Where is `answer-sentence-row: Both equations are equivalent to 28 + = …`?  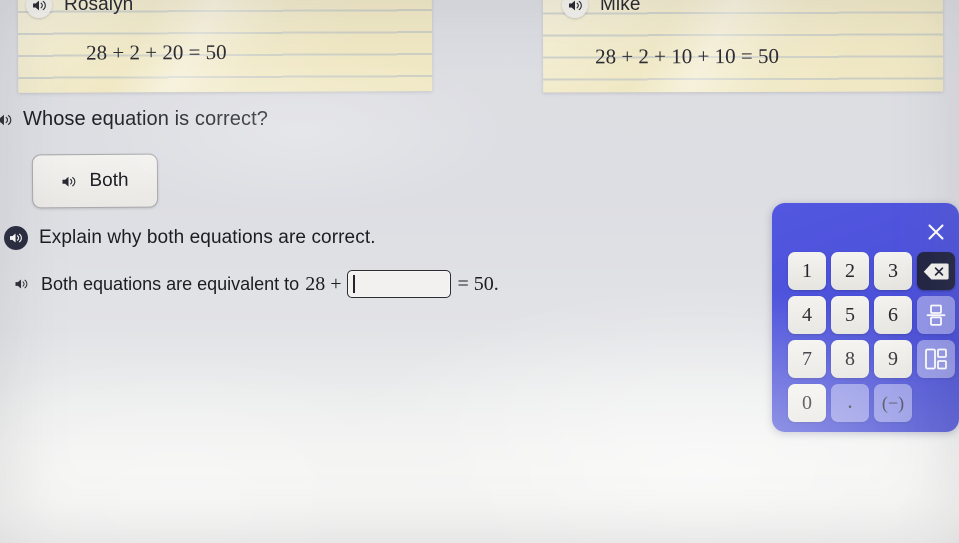 answer-sentence-row: Both equations are equivalent to 28 + = … is located at coordinates (256, 284).